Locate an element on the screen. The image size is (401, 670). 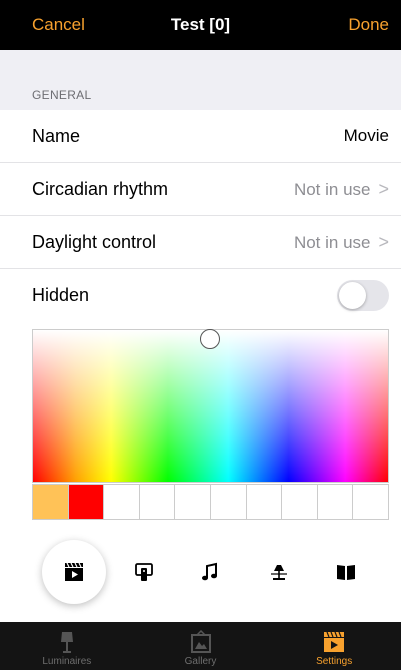
name-label: Name is located at coordinates (56, 135).